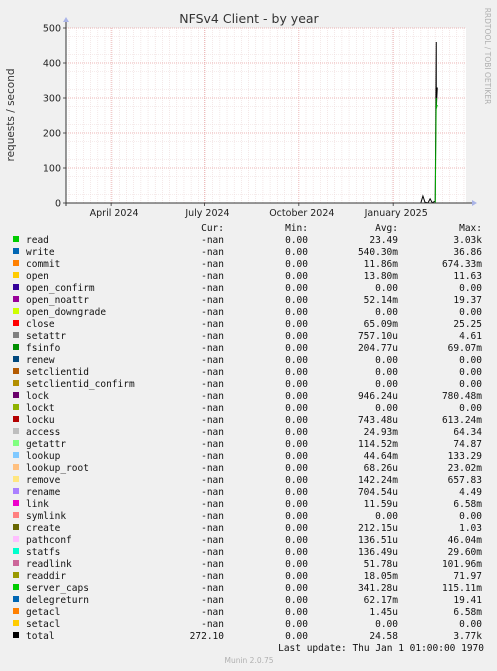  I want to click on legend-min-rename: 0.00, so click(296, 492).